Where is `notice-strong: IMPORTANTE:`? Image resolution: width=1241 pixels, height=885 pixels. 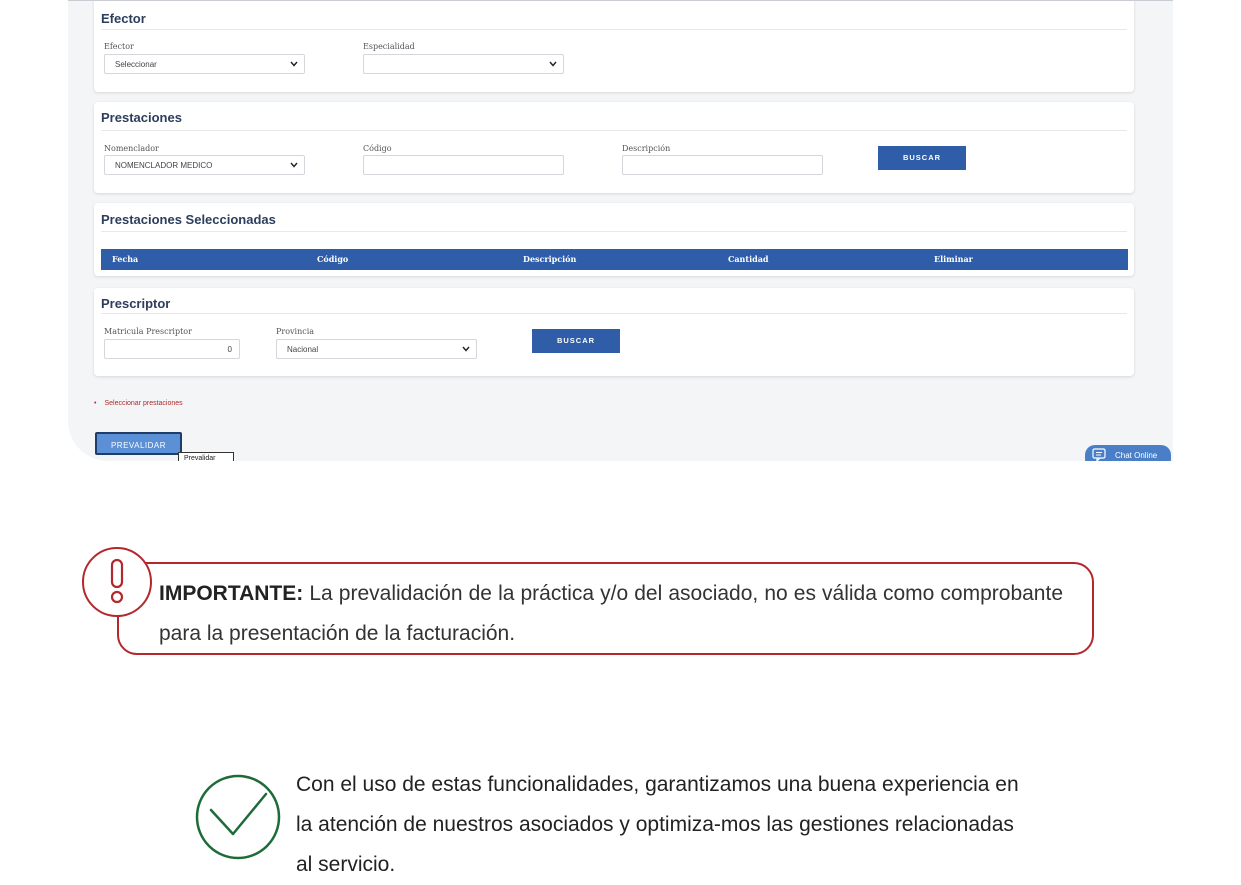
notice-strong: IMPORTANTE: is located at coordinates (231, 593).